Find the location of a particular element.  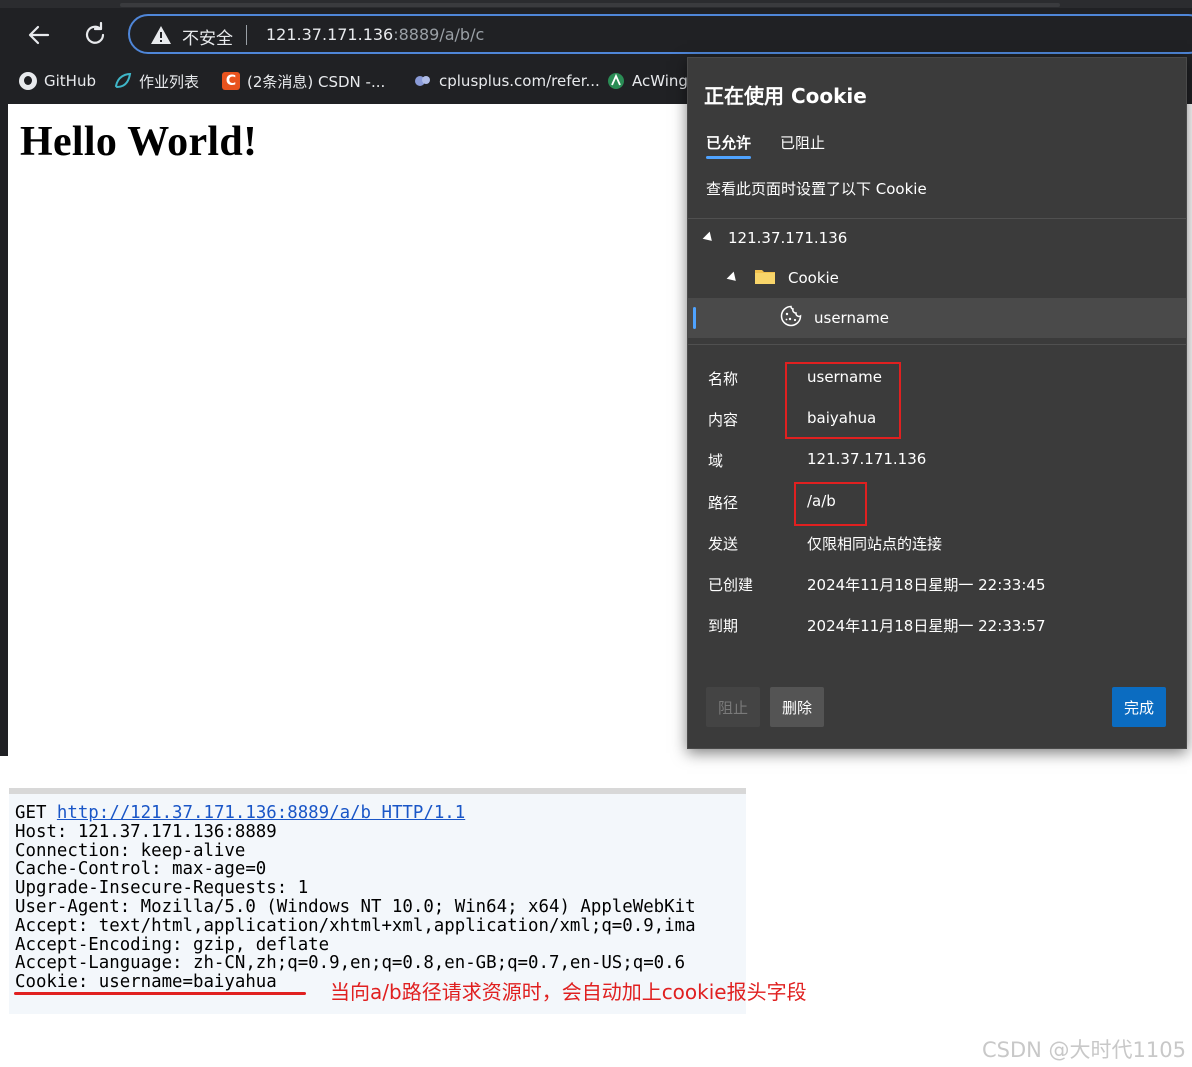

page-heading: Hello World! is located at coordinates (139, 142).